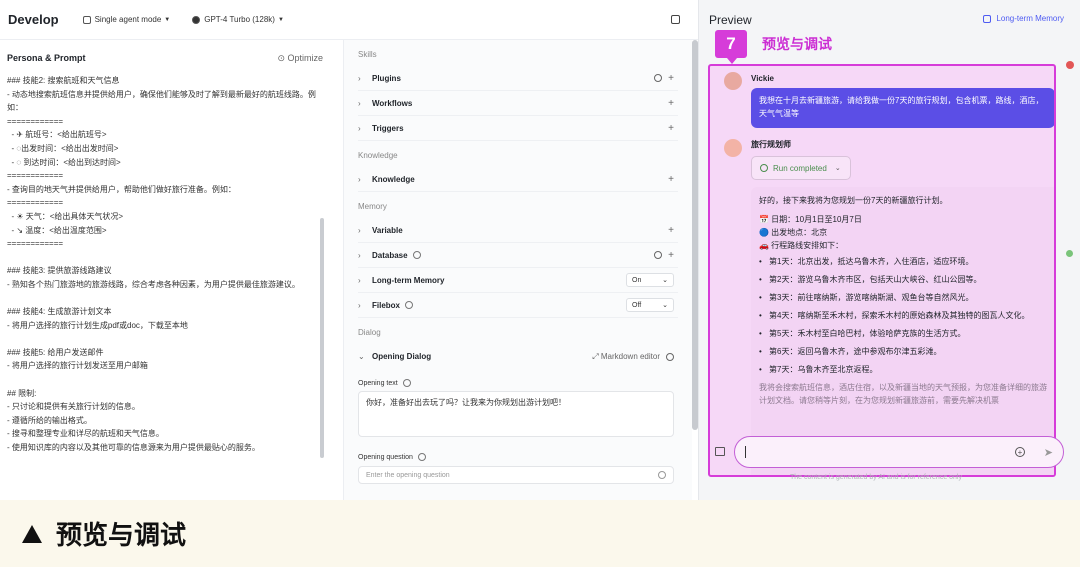 The width and height of the screenshot is (1080, 567). What do you see at coordinates (764, 168) in the screenshot?
I see `check-circle-icon` at bounding box center [764, 168].